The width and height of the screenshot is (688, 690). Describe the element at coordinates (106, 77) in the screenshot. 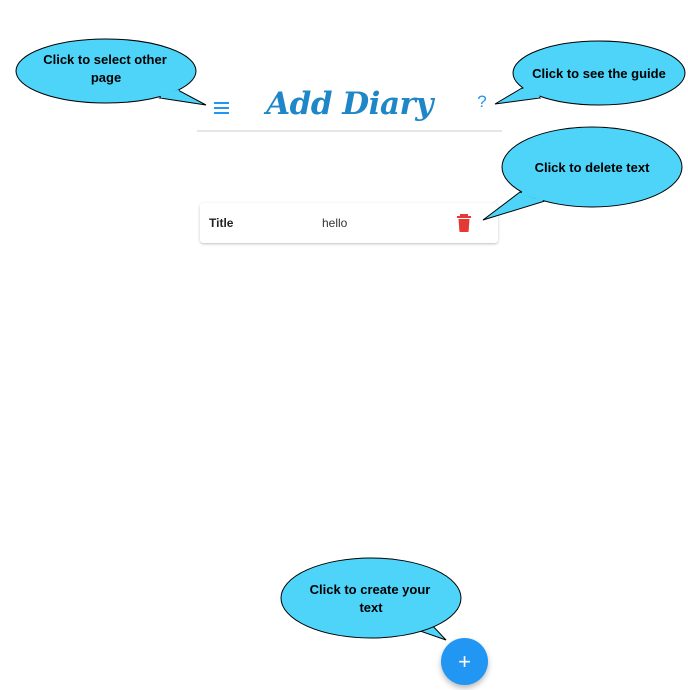

I see `callout-menu-line2: page` at that location.